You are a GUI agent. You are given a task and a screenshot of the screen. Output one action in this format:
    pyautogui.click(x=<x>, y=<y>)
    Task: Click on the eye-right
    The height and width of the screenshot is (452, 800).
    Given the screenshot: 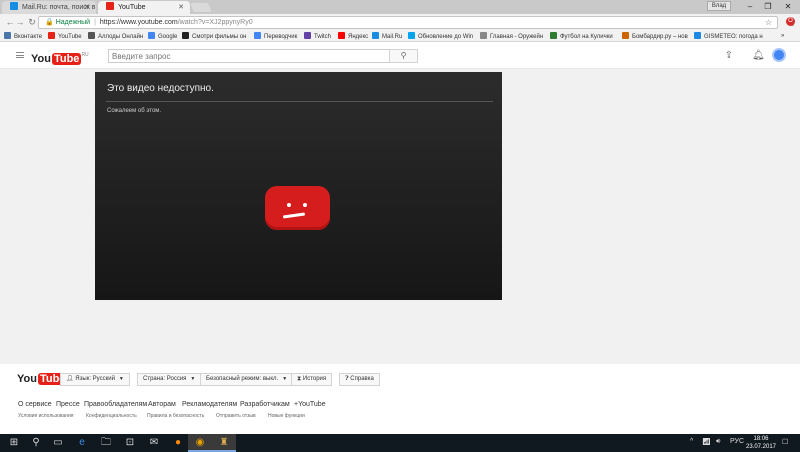 What is the action you would take?
    pyautogui.click(x=305, y=205)
    